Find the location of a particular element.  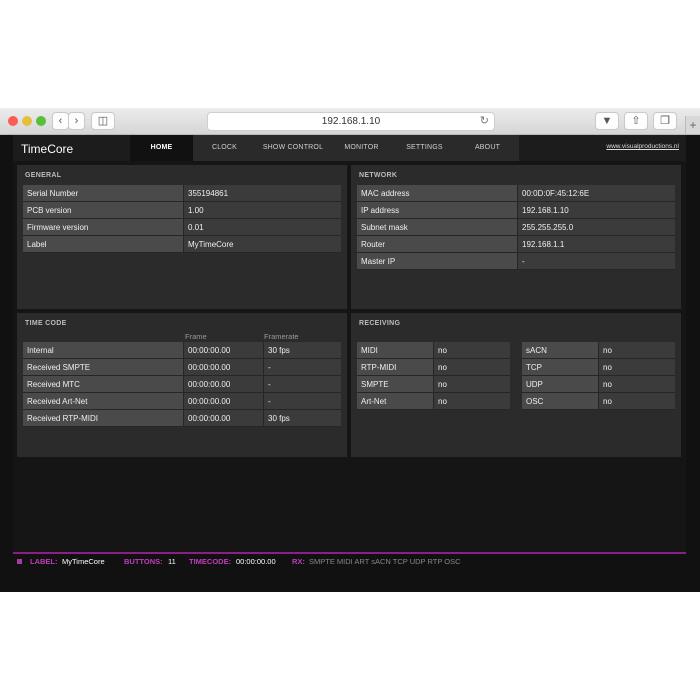

row-value: 255.255.255.0 is located at coordinates (596, 227).